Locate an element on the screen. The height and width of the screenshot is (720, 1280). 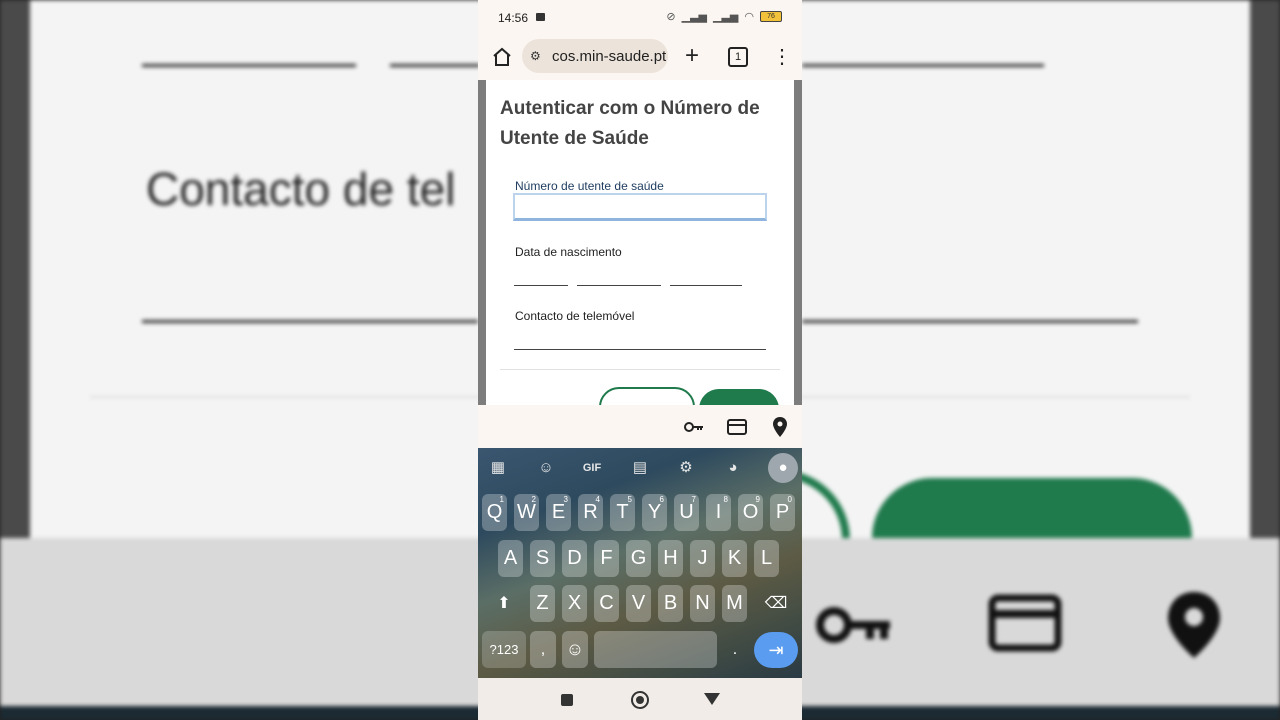
key-y: Y6 is located at coordinates (654, 512).